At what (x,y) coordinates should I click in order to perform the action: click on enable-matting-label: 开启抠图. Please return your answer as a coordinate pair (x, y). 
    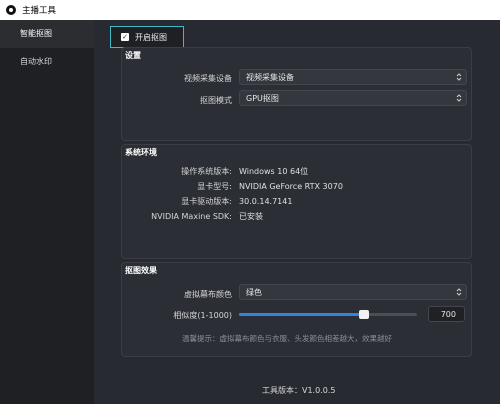
    Looking at the image, I should click on (151, 37).